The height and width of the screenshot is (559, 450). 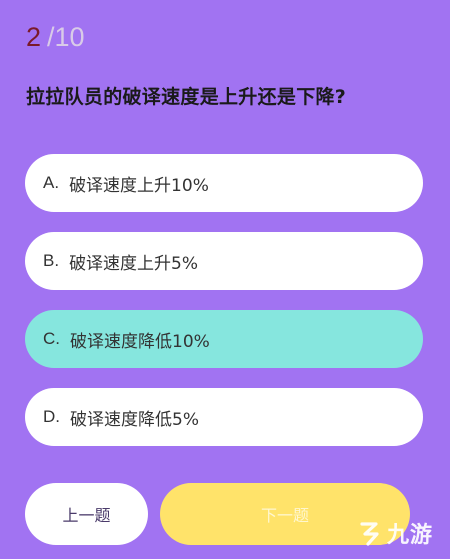 I want to click on watermark-text: 九游, so click(x=410, y=535).